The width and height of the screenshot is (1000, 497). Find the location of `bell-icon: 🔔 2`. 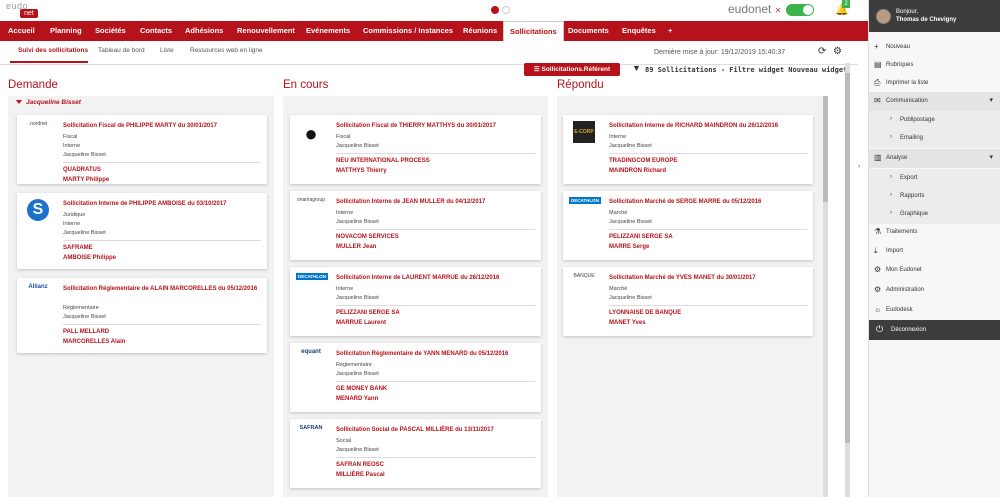

bell-icon: 🔔 2 is located at coordinates (842, 8).